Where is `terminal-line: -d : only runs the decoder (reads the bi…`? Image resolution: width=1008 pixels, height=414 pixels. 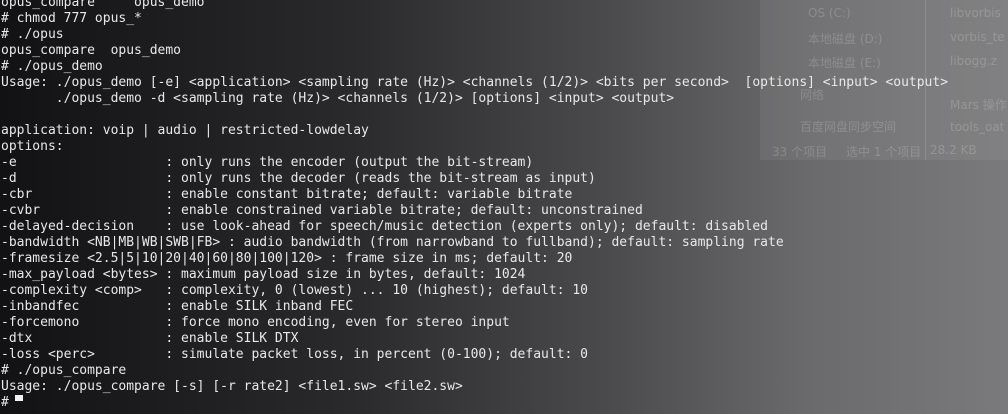 terminal-line: -d : only runs the decoder (reads the bi… is located at coordinates (298, 178).